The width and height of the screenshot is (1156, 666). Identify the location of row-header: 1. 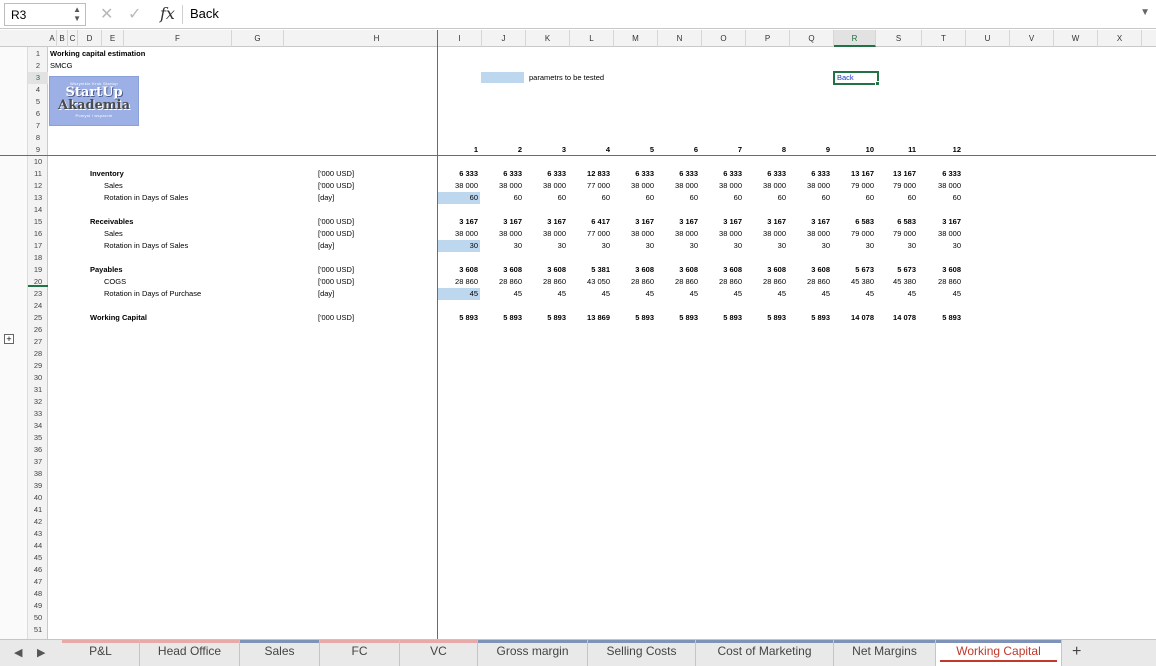
(38, 54).